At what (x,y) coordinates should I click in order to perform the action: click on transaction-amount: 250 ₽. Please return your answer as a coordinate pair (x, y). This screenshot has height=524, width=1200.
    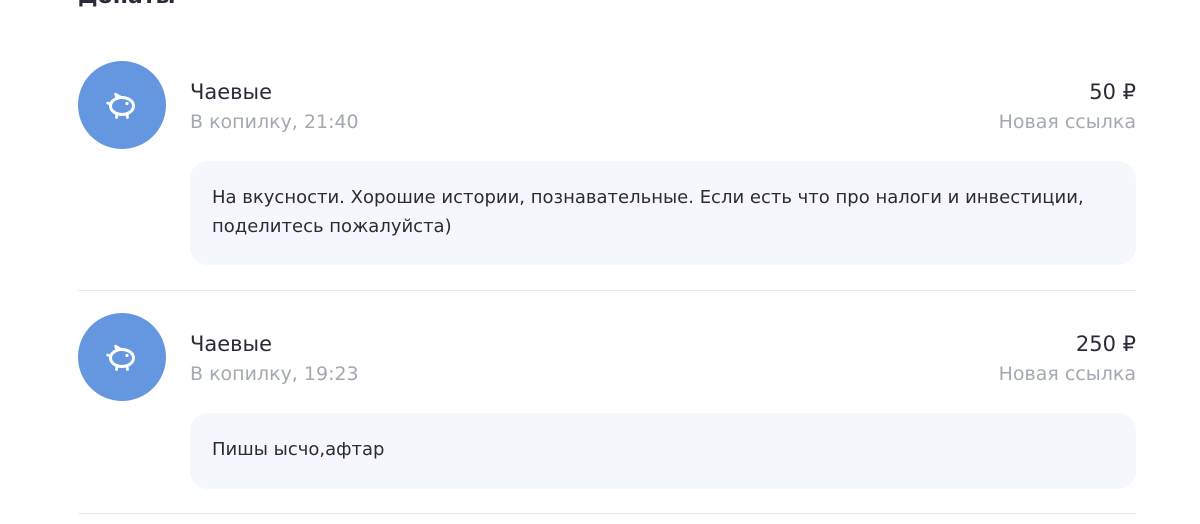
    Looking at the image, I should click on (1105, 344).